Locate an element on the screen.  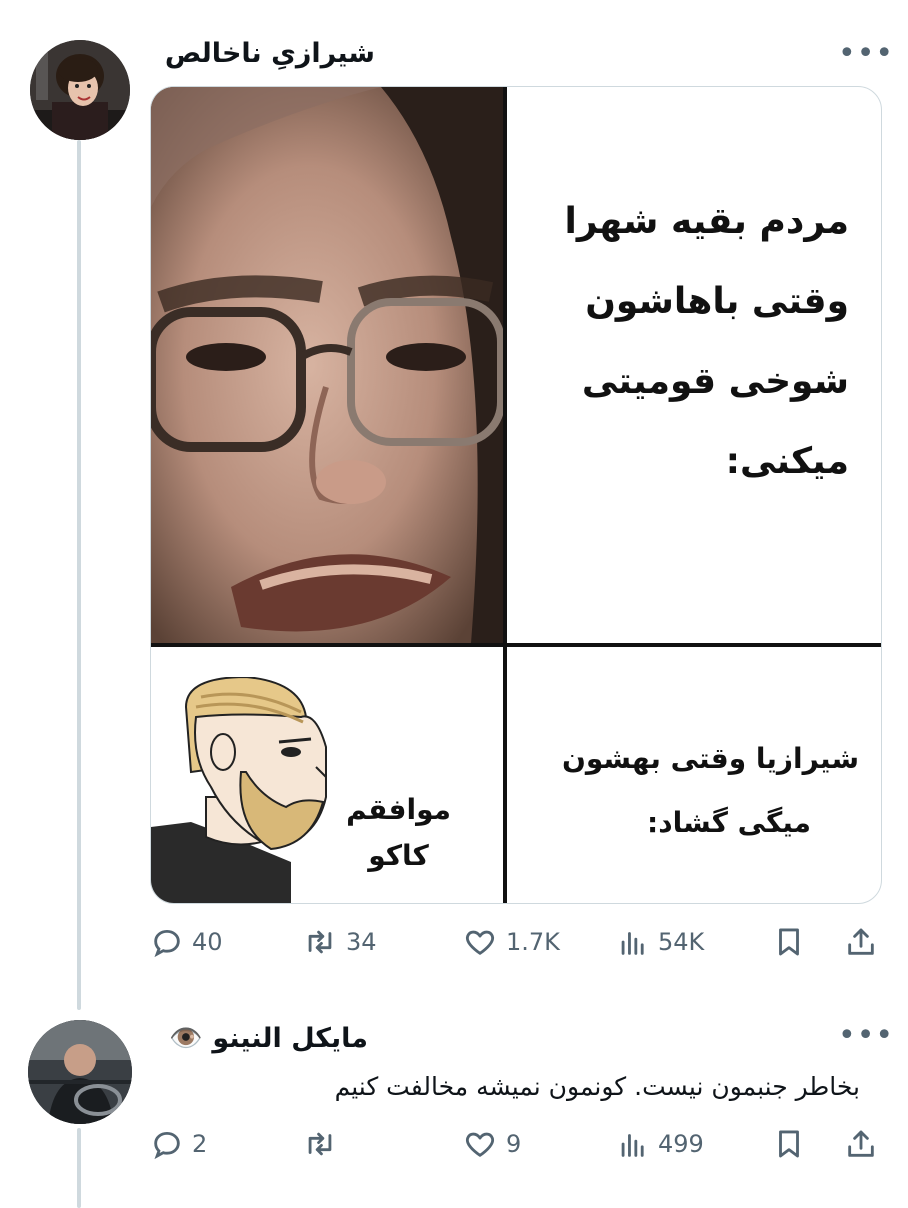
author-avatar is located at coordinates (80, 90).